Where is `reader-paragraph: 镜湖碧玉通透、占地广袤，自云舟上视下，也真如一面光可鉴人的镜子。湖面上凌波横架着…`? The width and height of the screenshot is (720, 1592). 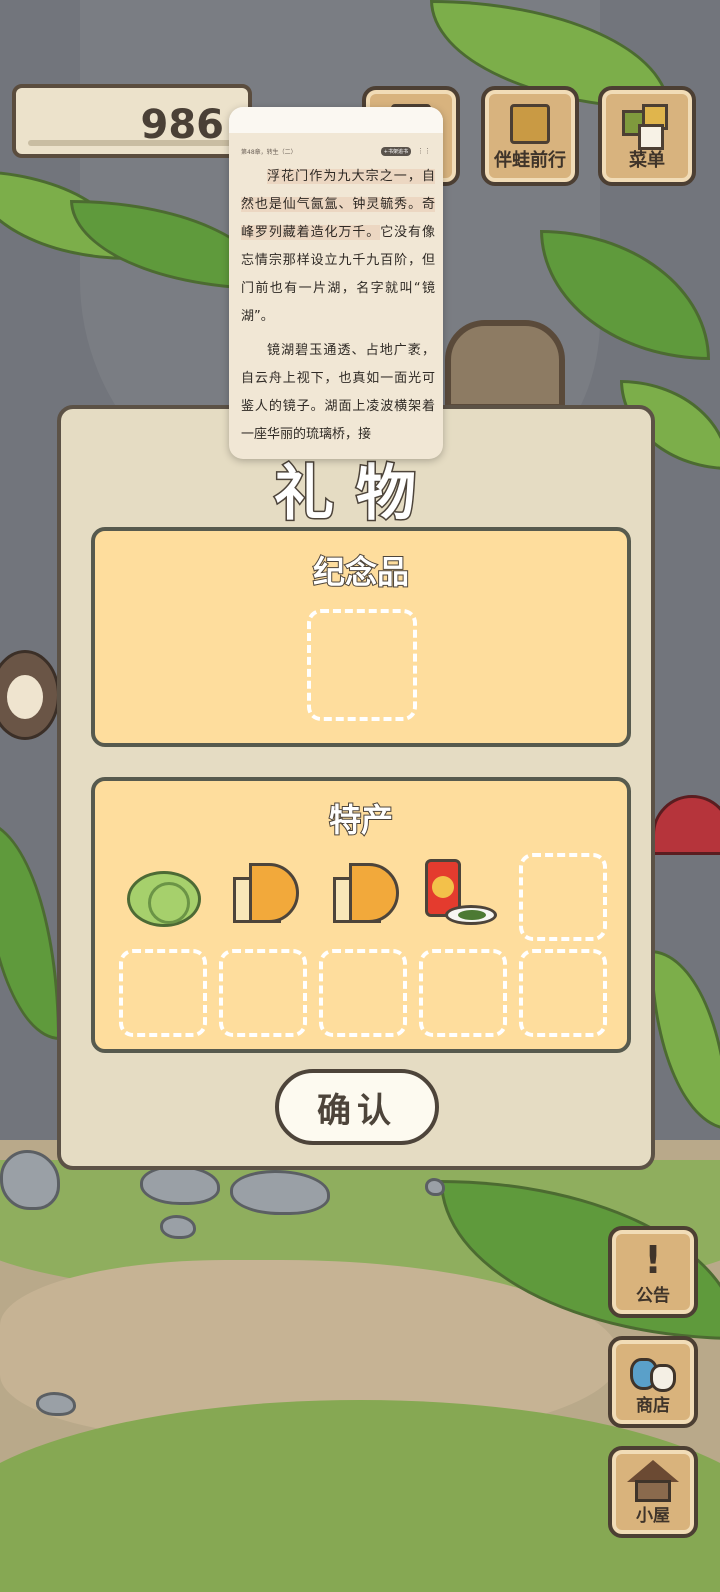
reader-paragraph: 镜湖碧玉通透、占地广袤，自云舟上视下，也真如一面光可鉴人的镜子。湖面上凌波横架着… is located at coordinates (338, 392).